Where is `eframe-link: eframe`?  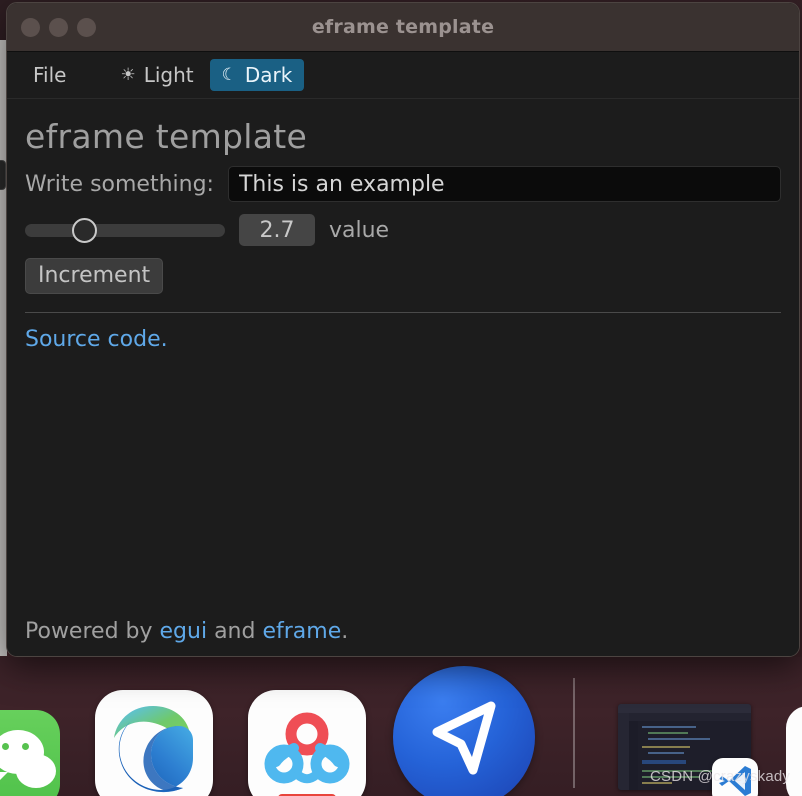 eframe-link: eframe is located at coordinates (301, 631).